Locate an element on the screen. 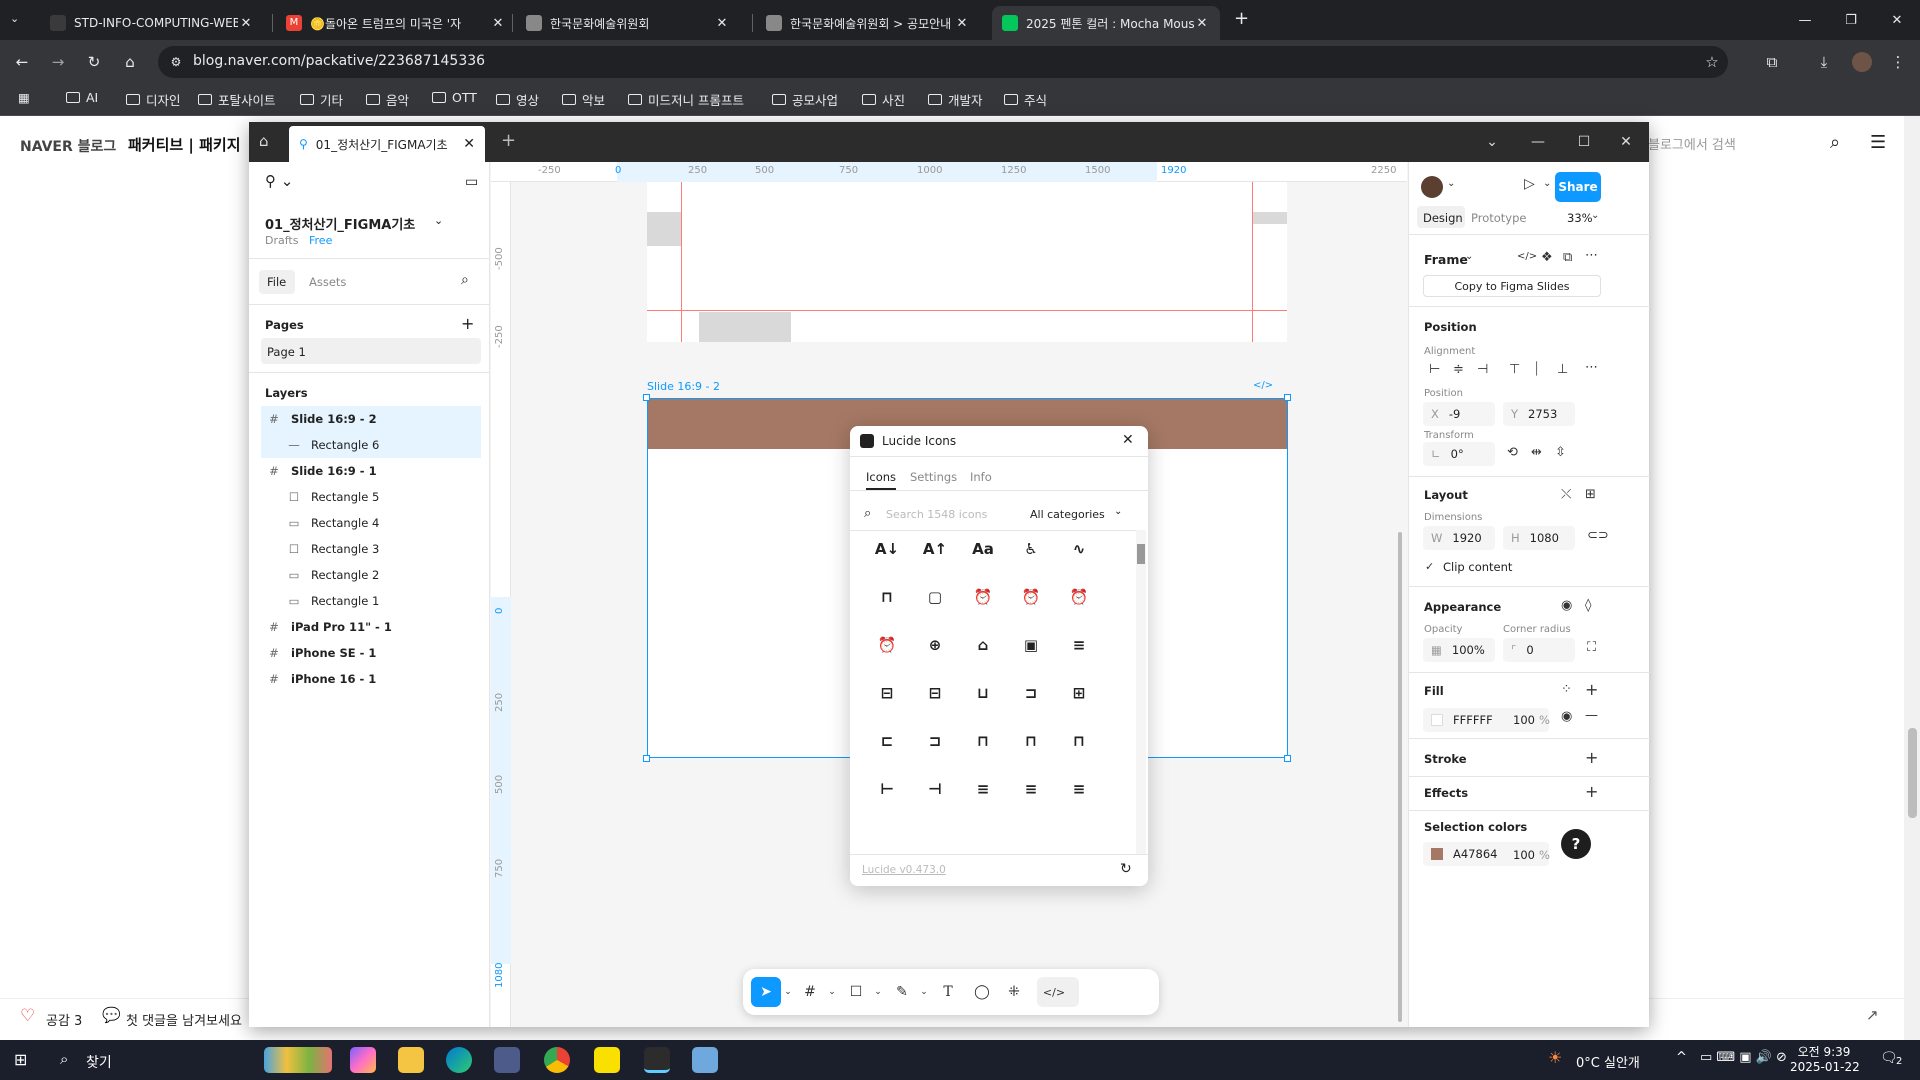 This screenshot has width=1920, height=1080. copilot-icon is located at coordinates (363, 1060).